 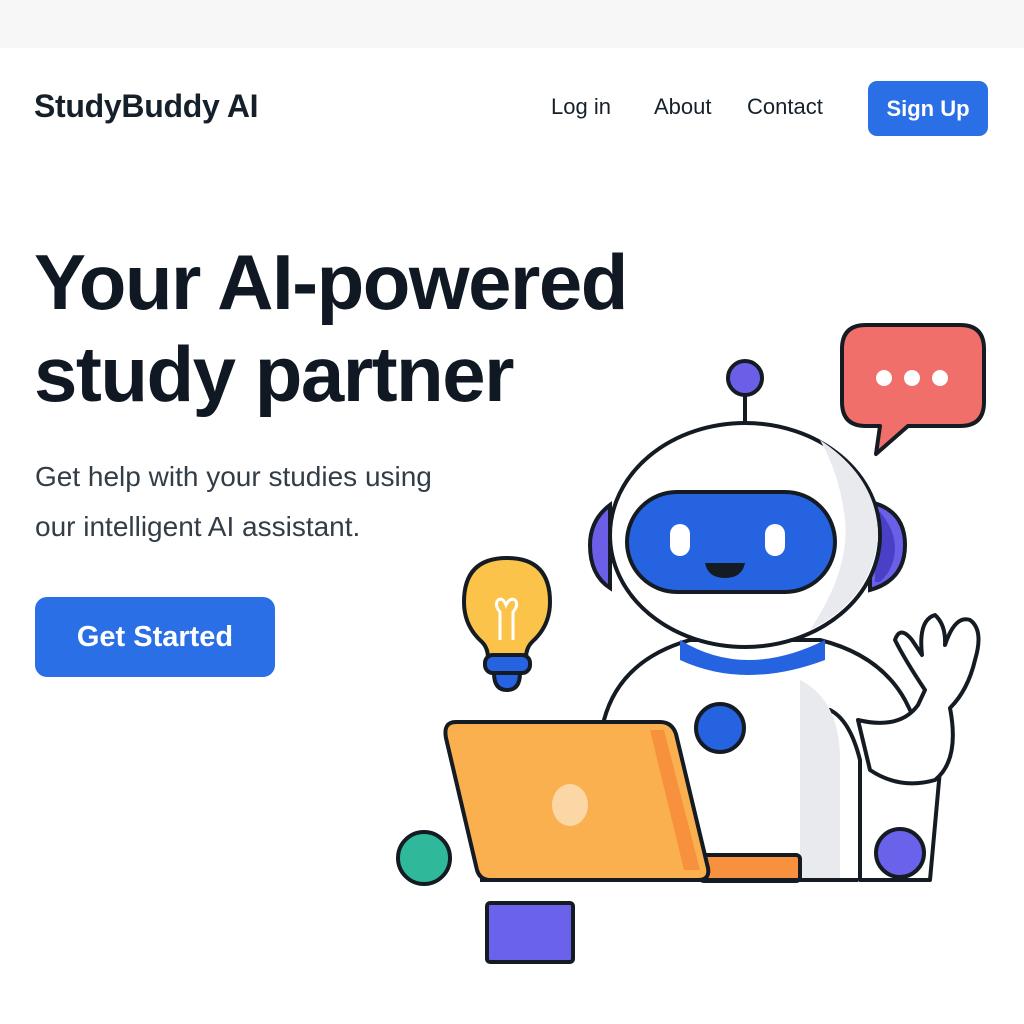 I want to click on brand-logo: StudyBuddy AI, so click(x=146, y=106).